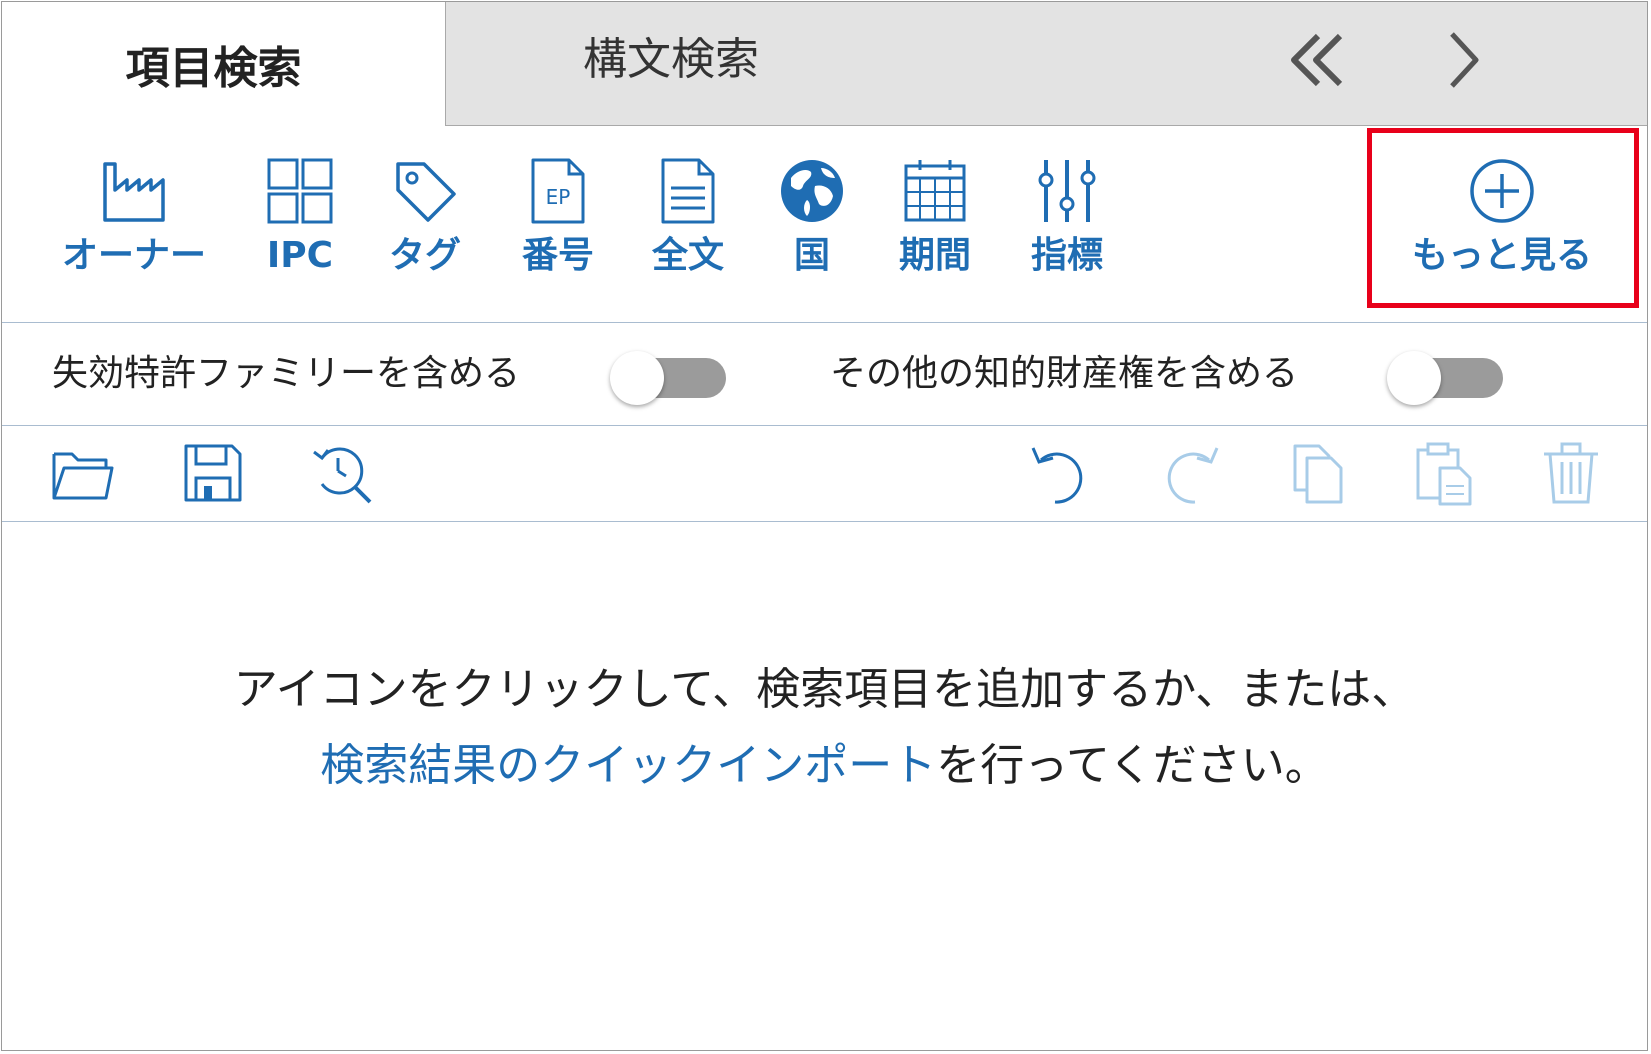 The height and width of the screenshot is (1054, 1651). What do you see at coordinates (426, 192) in the screenshot?
I see `tag-icon` at bounding box center [426, 192].